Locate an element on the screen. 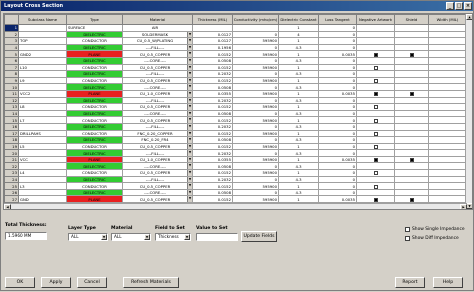 The height and width of the screenshot is (292, 474). row-number: 11 is located at coordinates (12, 93).